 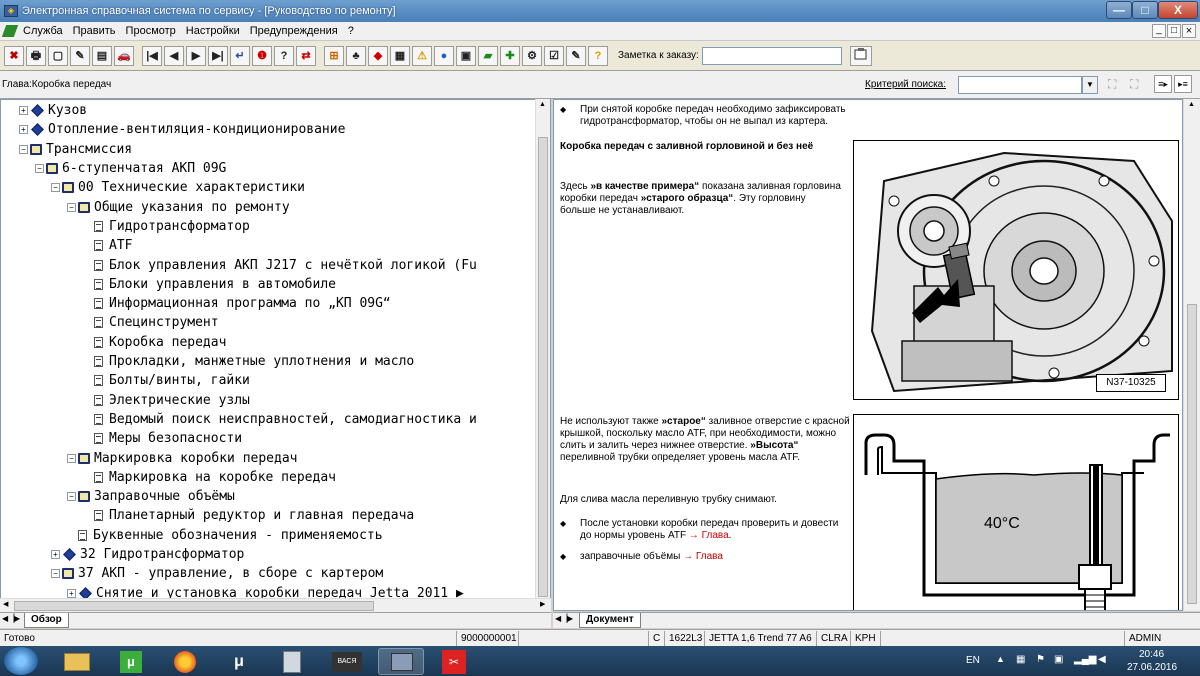 I want to click on explorer-task, so click(x=77, y=661).